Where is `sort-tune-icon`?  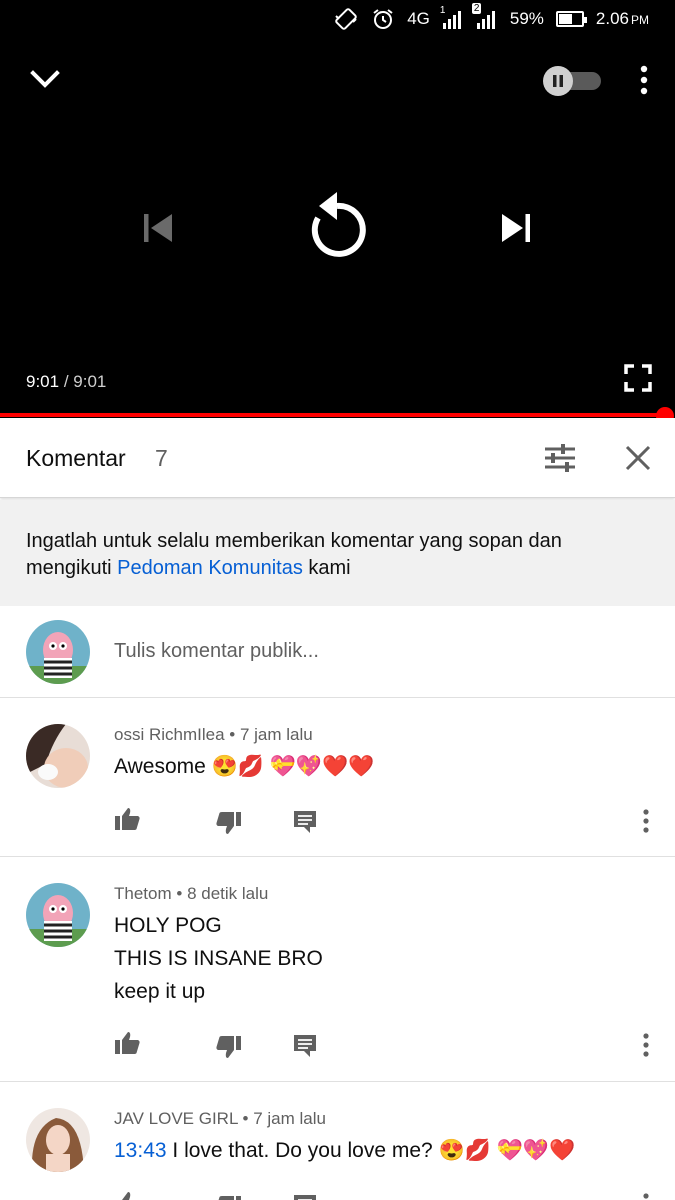 sort-tune-icon is located at coordinates (560, 458).